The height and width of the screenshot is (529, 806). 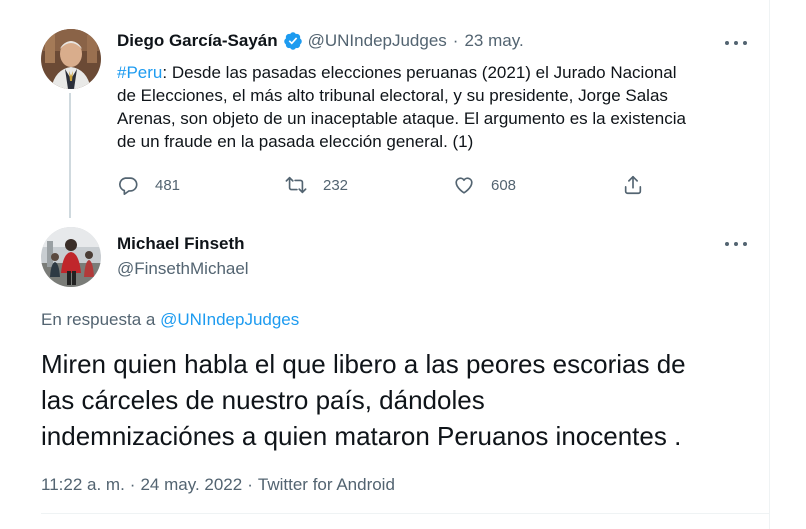 What do you see at coordinates (263, 400) in the screenshot?
I see `tweet-text-line: las cárceles de nuestro país, dándoles` at bounding box center [263, 400].